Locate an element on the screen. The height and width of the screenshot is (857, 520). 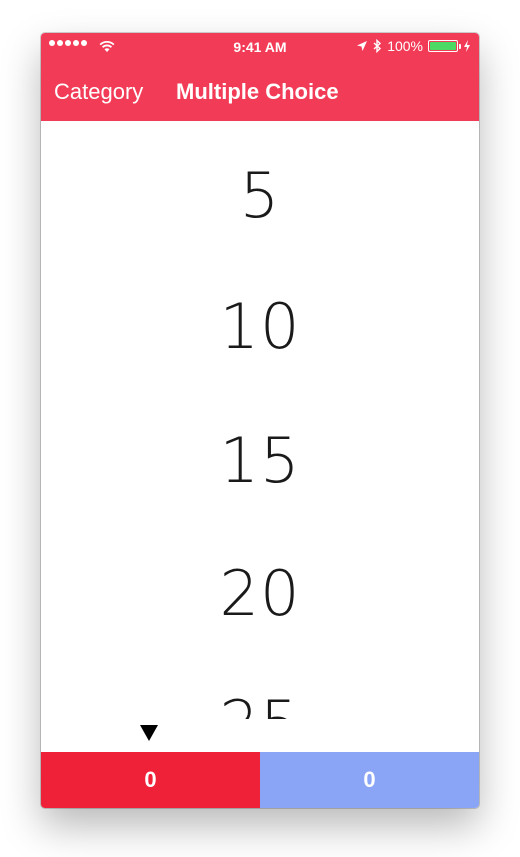
choice-item: 25 is located at coordinates (260, 706).